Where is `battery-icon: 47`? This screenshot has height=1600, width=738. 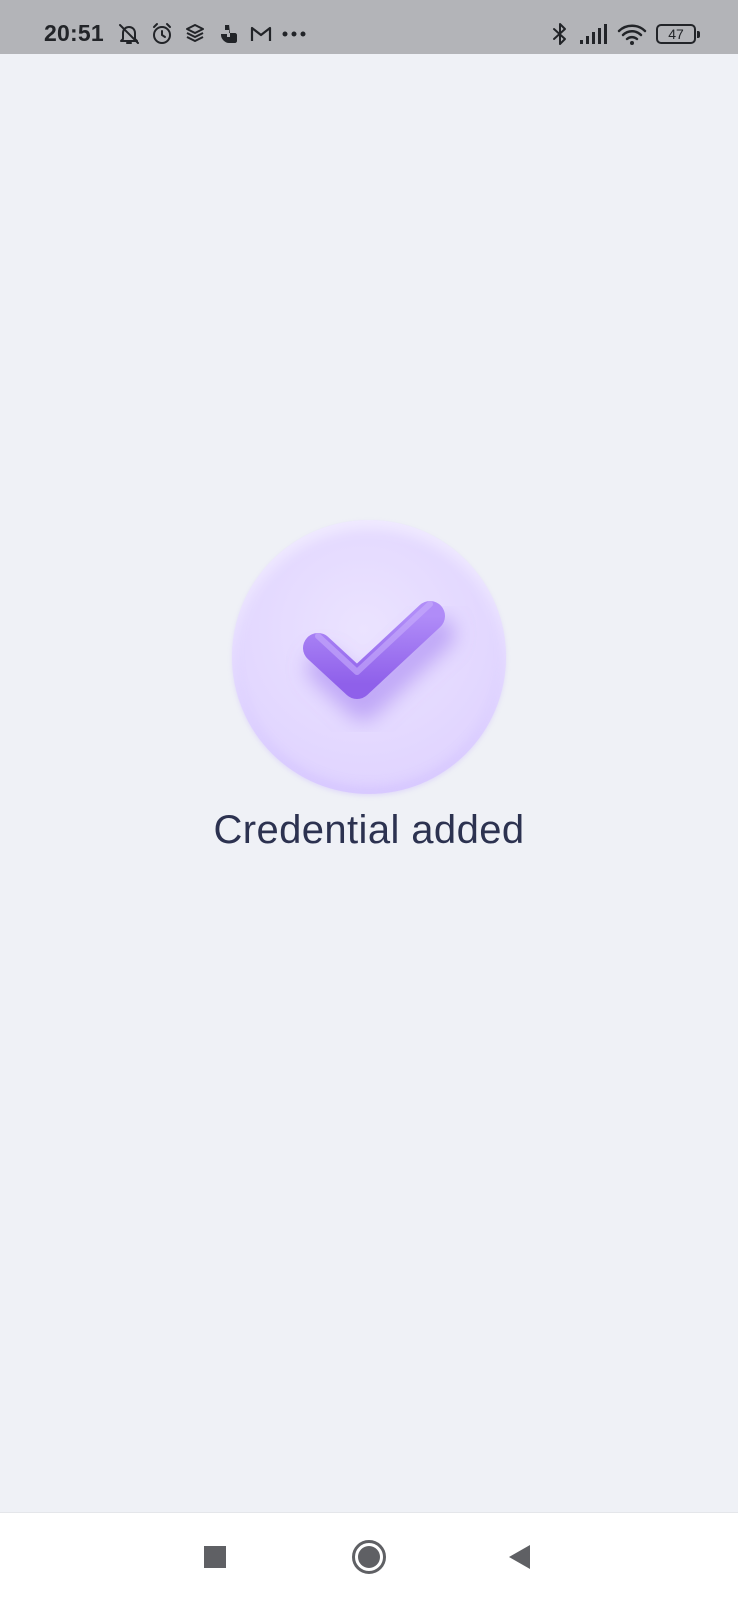
battery-icon: 47 is located at coordinates (678, 34).